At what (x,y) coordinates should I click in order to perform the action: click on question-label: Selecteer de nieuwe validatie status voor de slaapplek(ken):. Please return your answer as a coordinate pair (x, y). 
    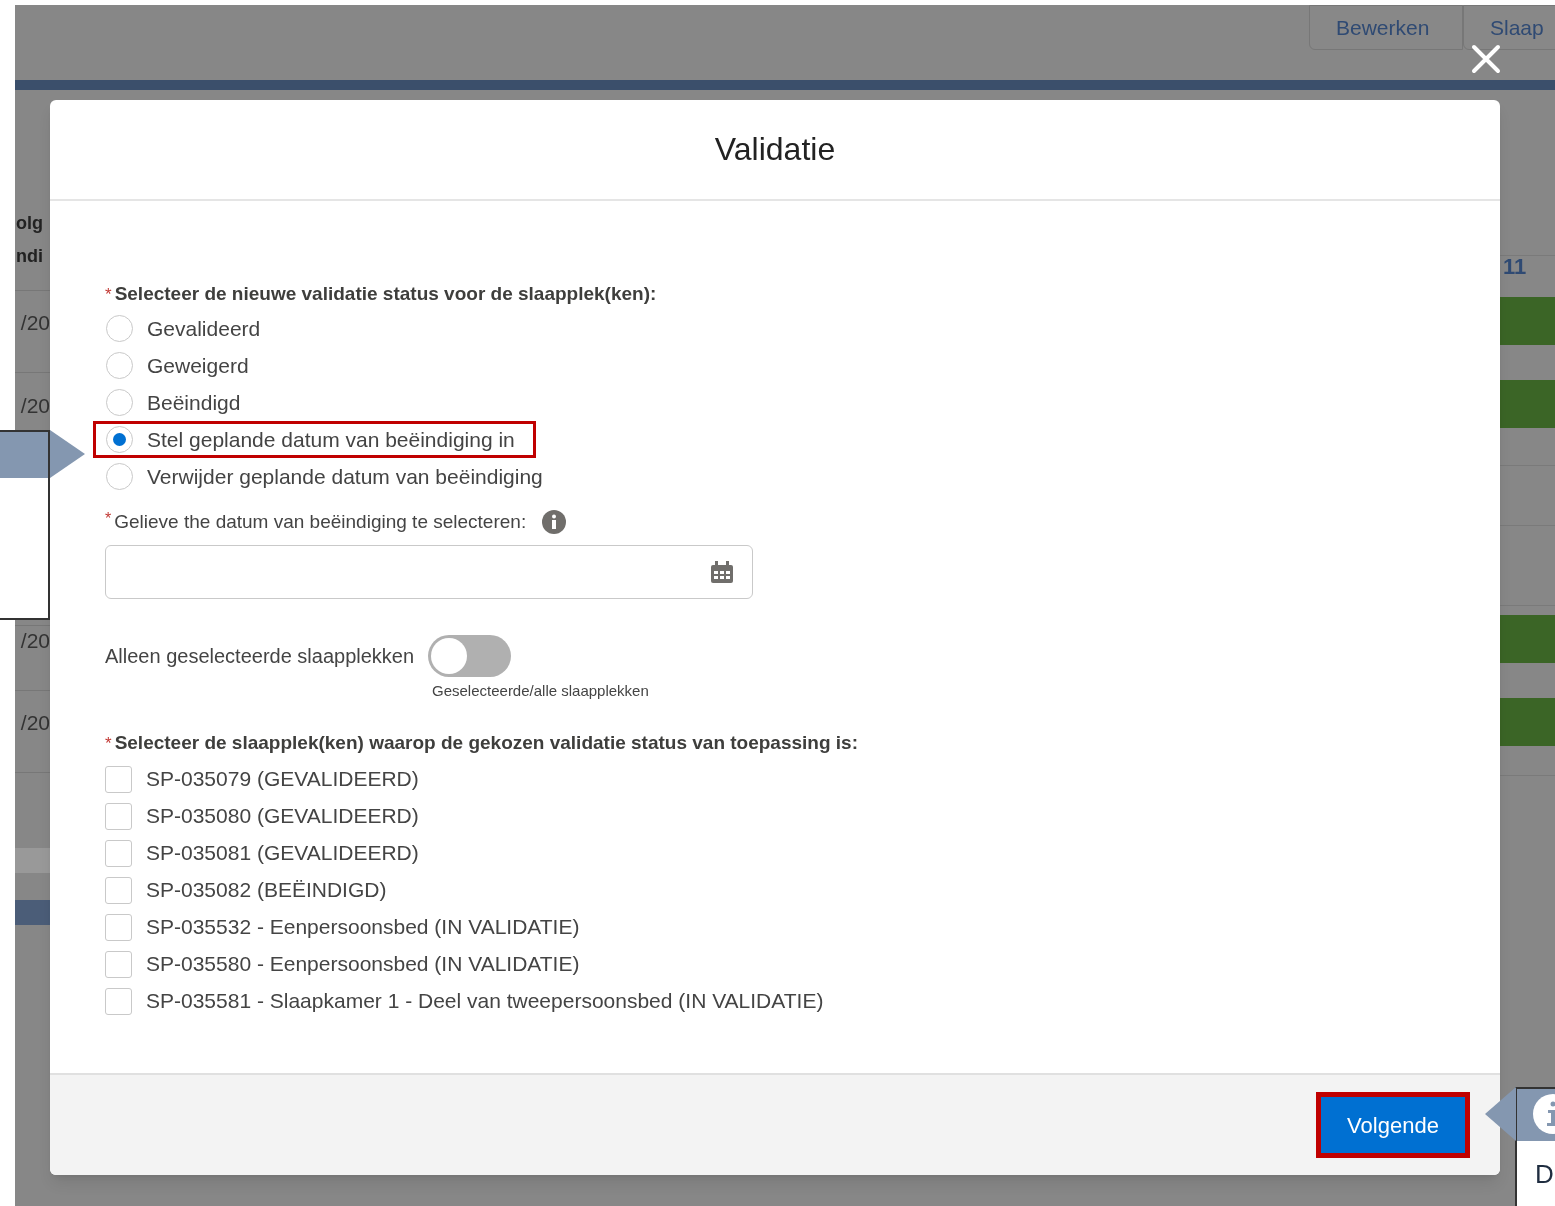
    Looking at the image, I should click on (385, 294).